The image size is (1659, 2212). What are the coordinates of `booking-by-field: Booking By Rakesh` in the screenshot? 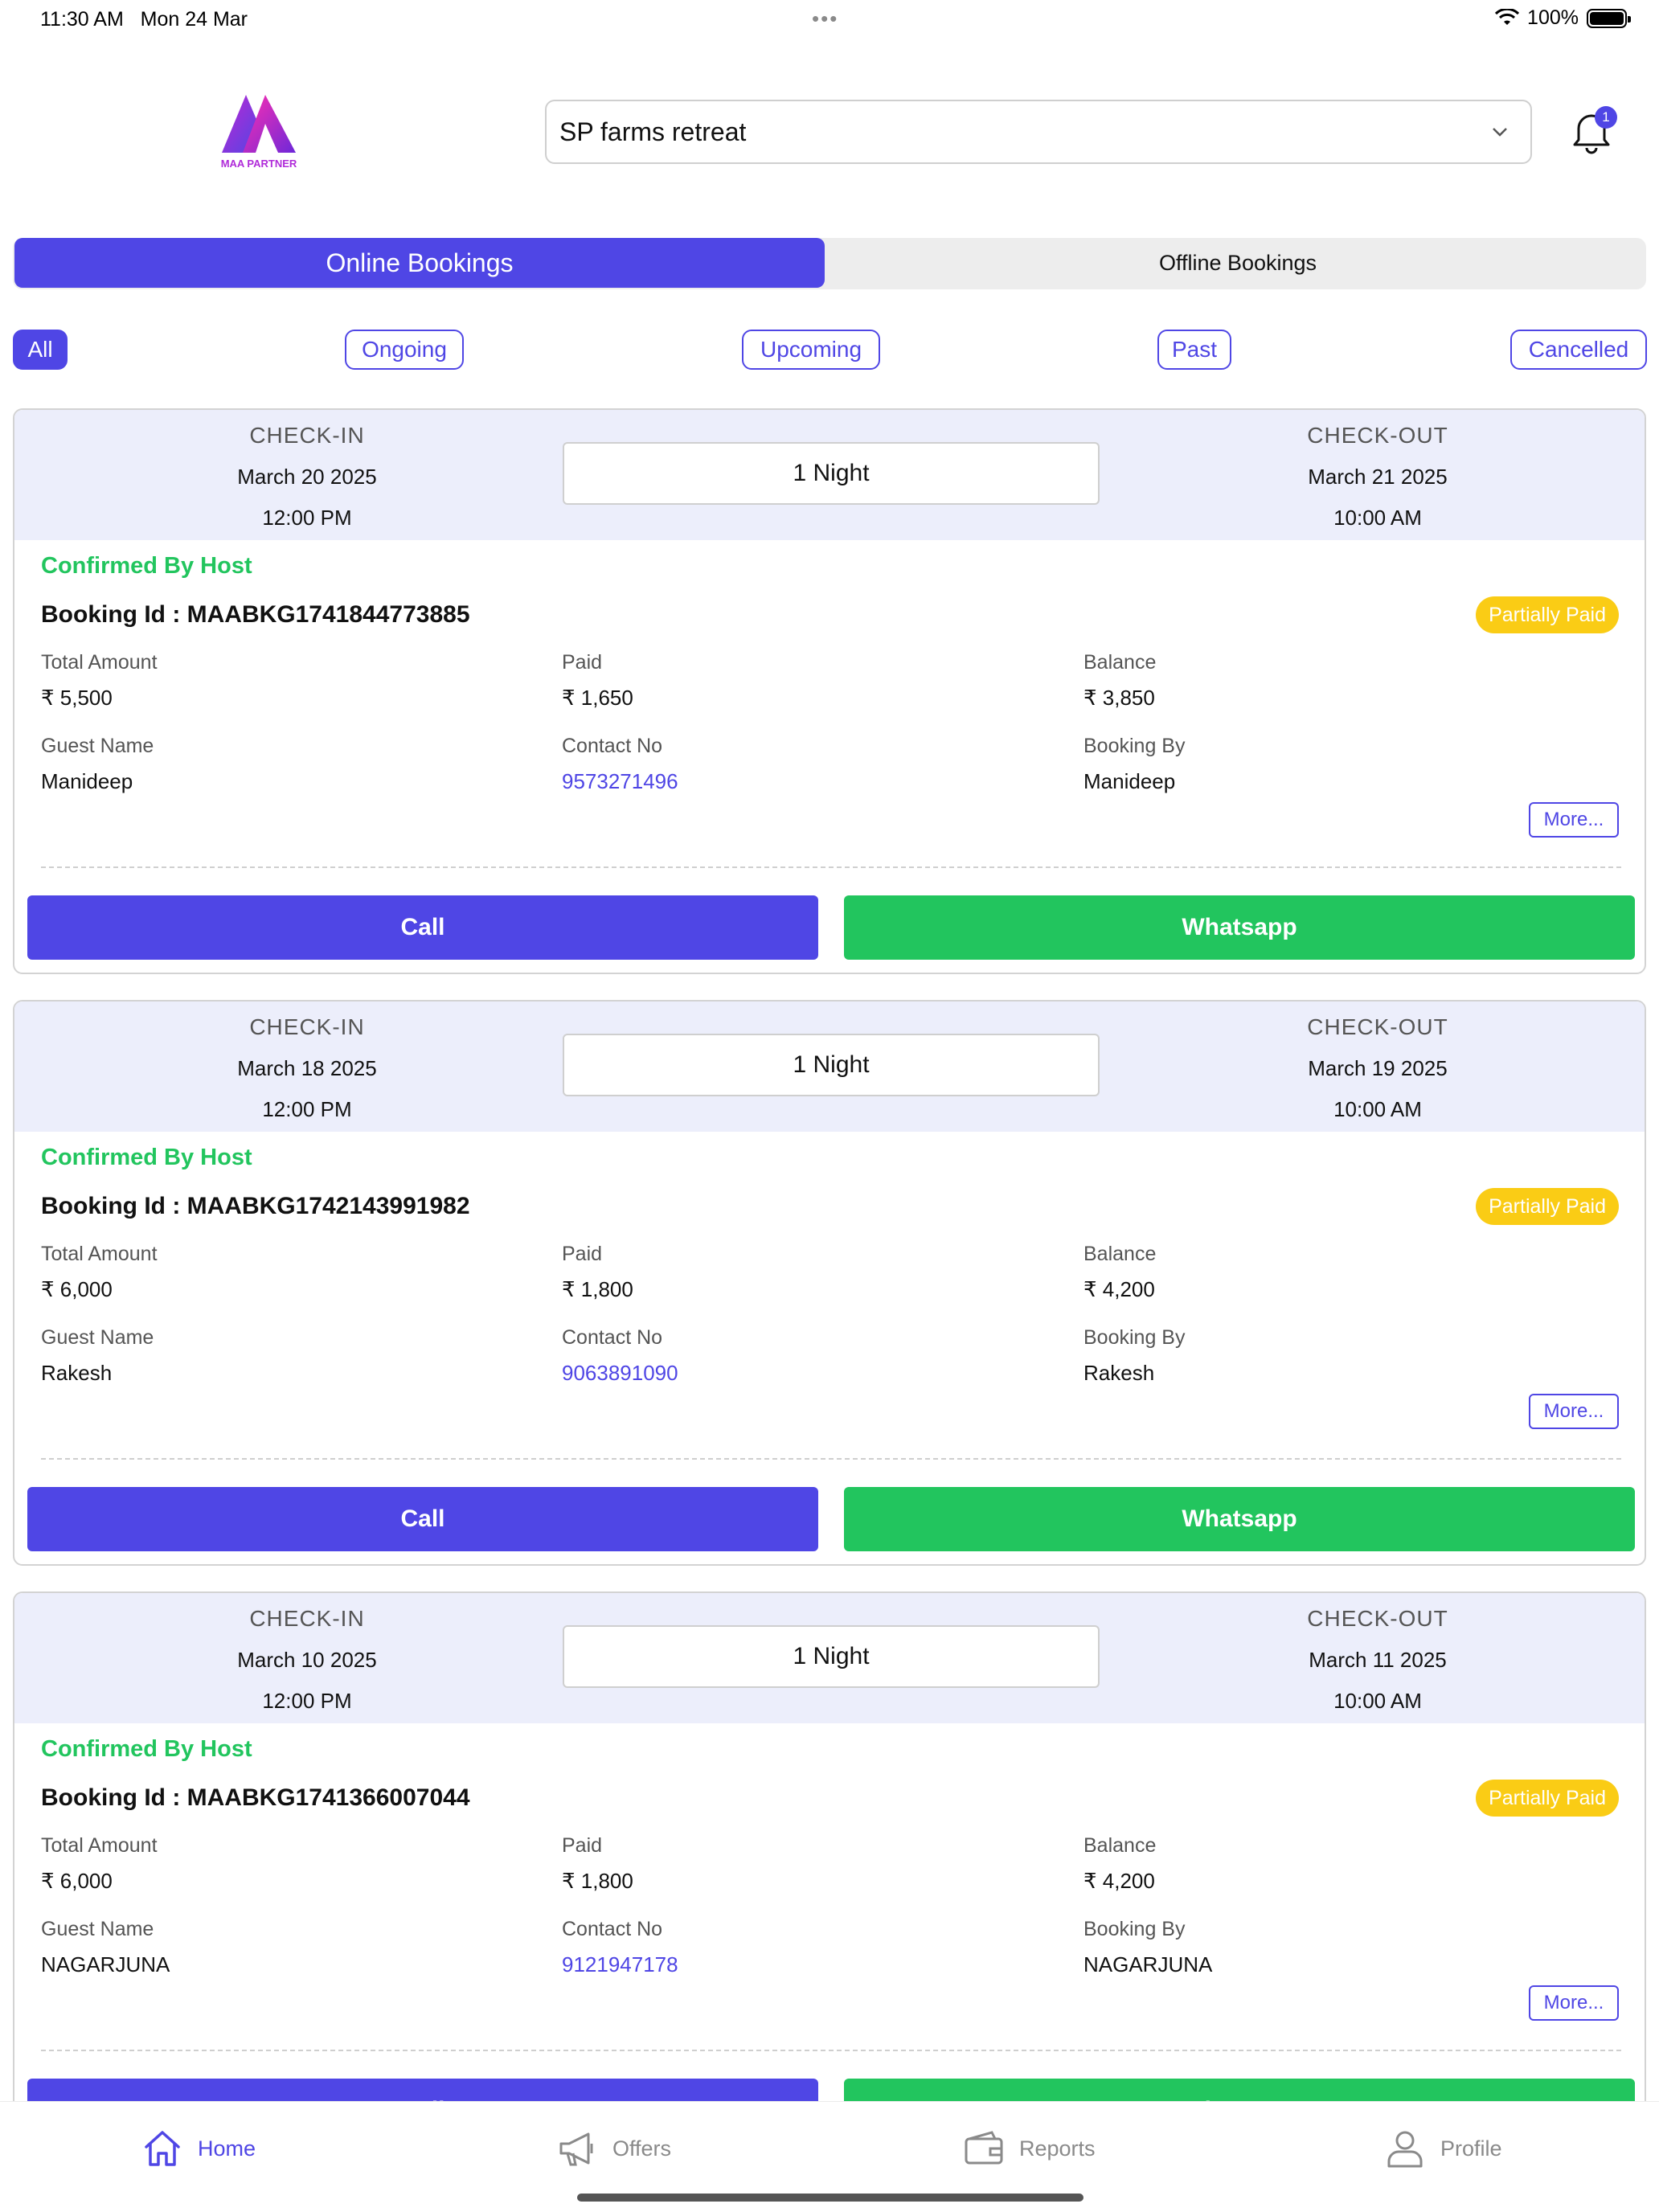 It's located at (1134, 1356).